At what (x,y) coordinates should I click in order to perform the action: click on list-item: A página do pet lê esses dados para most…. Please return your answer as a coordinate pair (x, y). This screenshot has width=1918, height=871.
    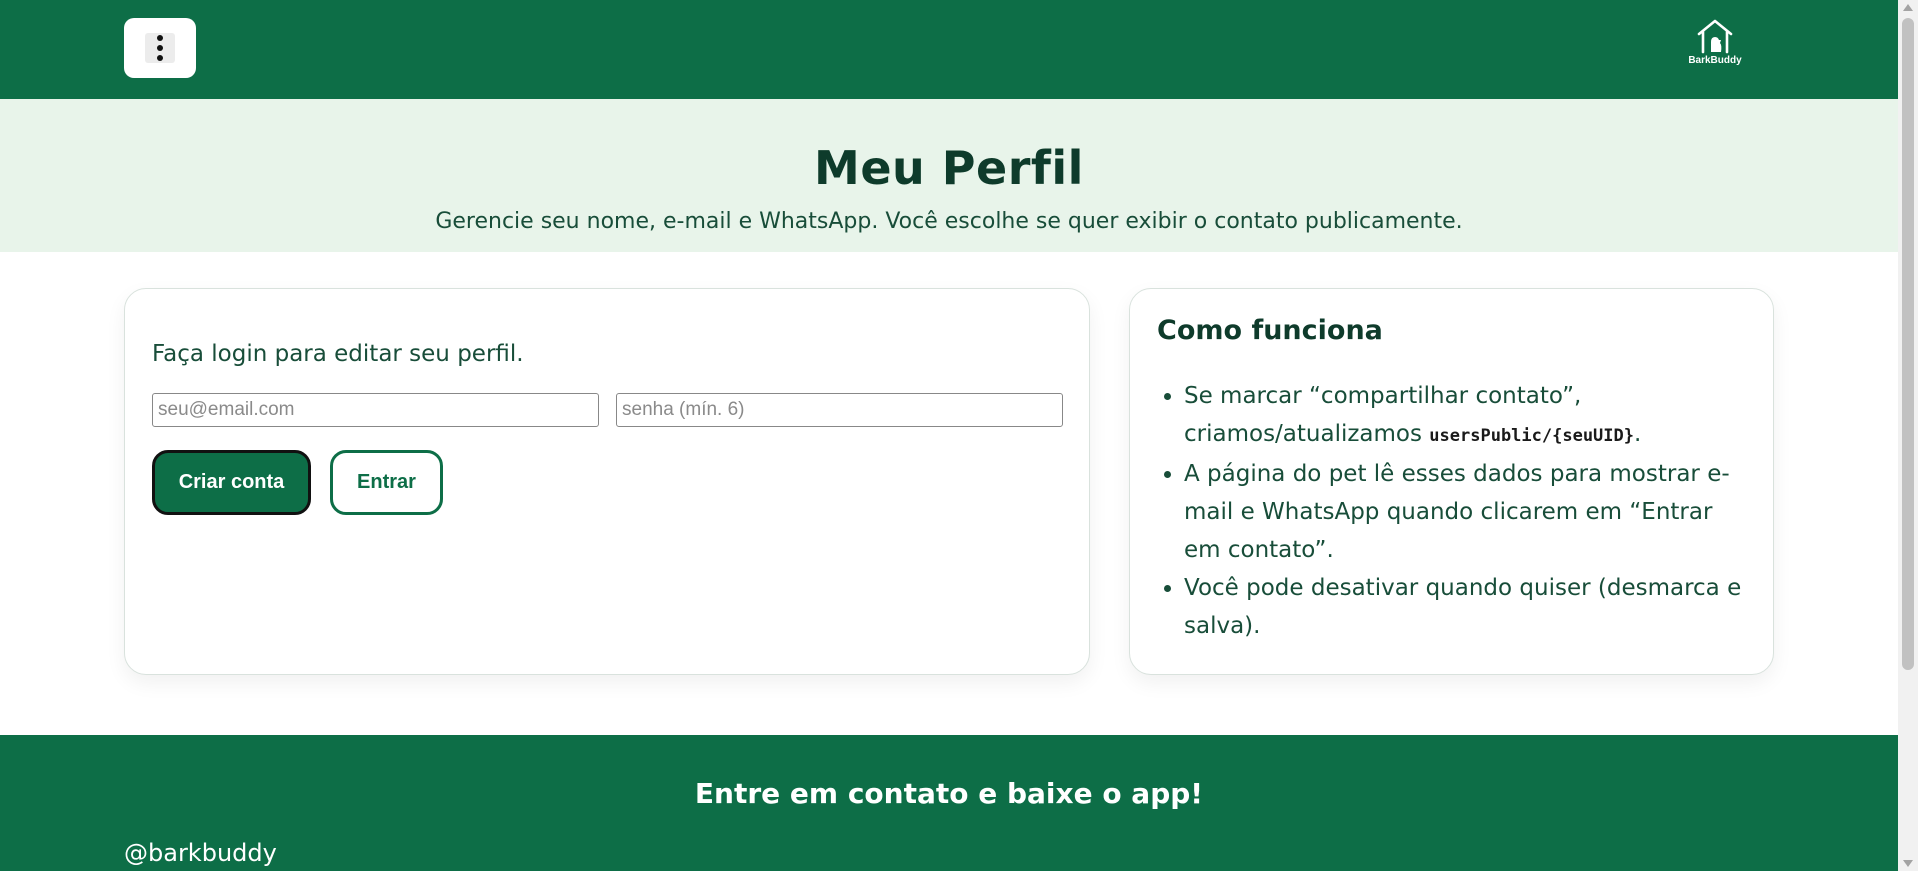
    Looking at the image, I should click on (1470, 512).